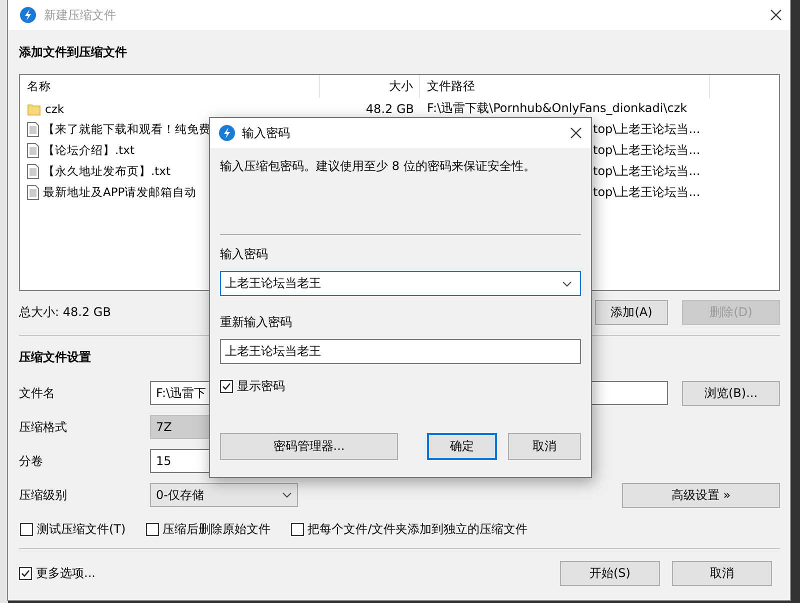 The height and width of the screenshot is (603, 800). What do you see at coordinates (701, 495) in the screenshot?
I see `advanced-settings-button: 高级设置 »` at bounding box center [701, 495].